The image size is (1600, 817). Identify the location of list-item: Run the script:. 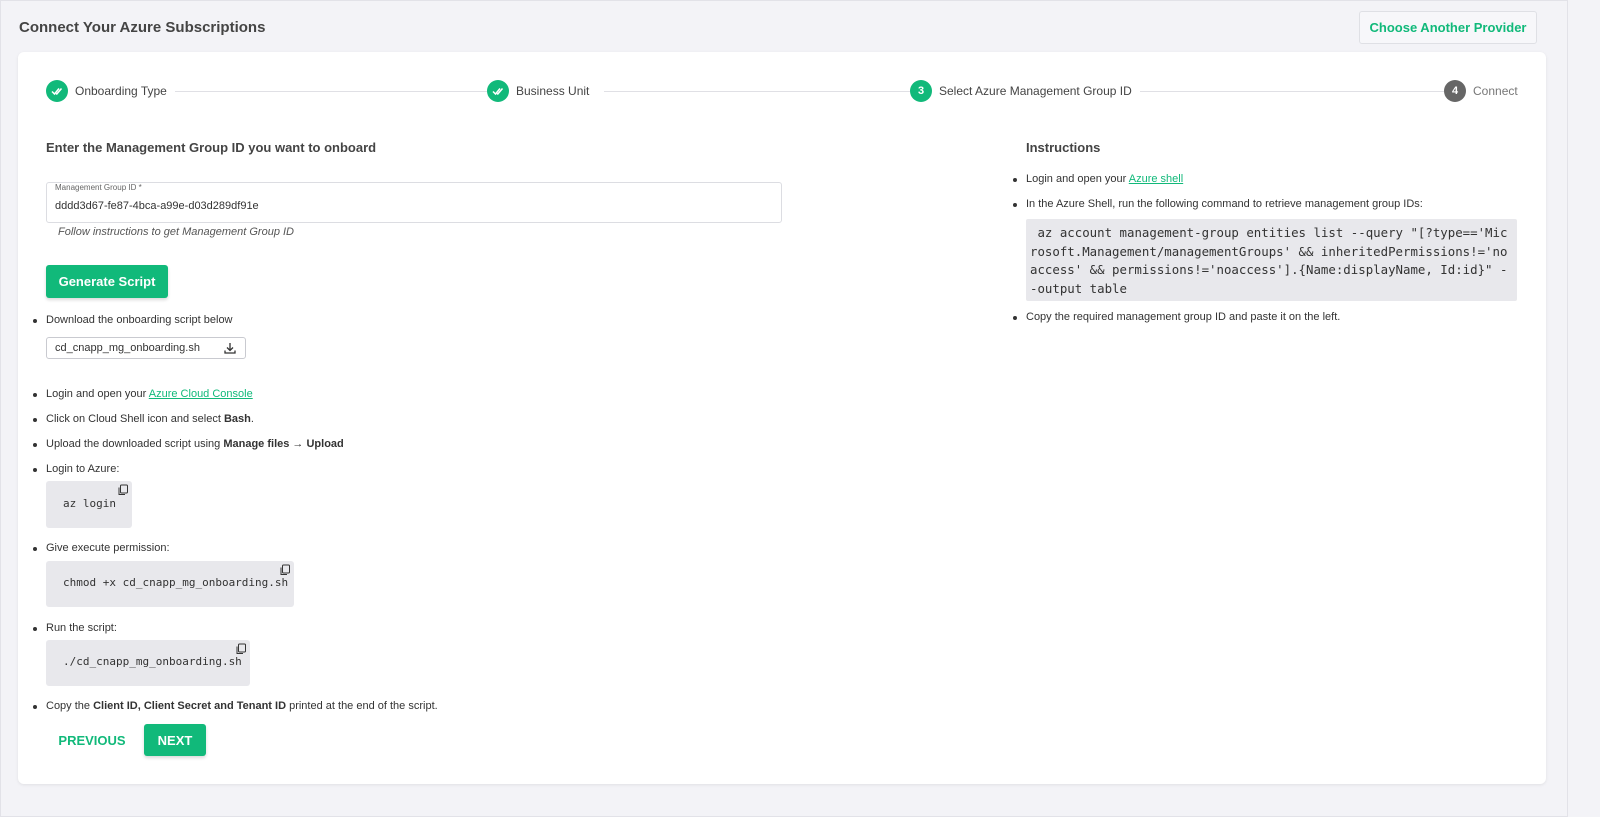
(75, 628).